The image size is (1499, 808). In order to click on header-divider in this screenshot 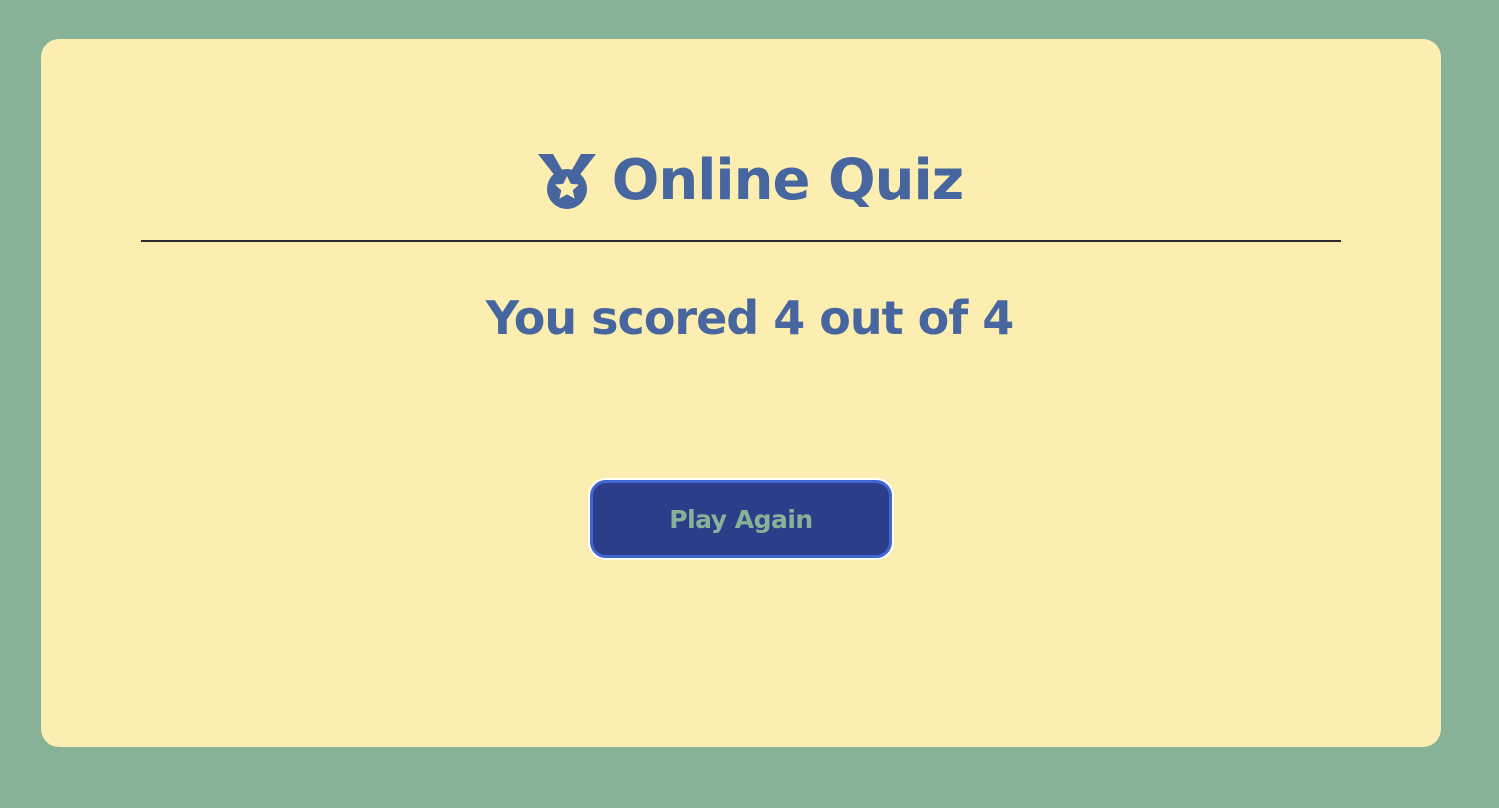, I will do `click(741, 241)`.